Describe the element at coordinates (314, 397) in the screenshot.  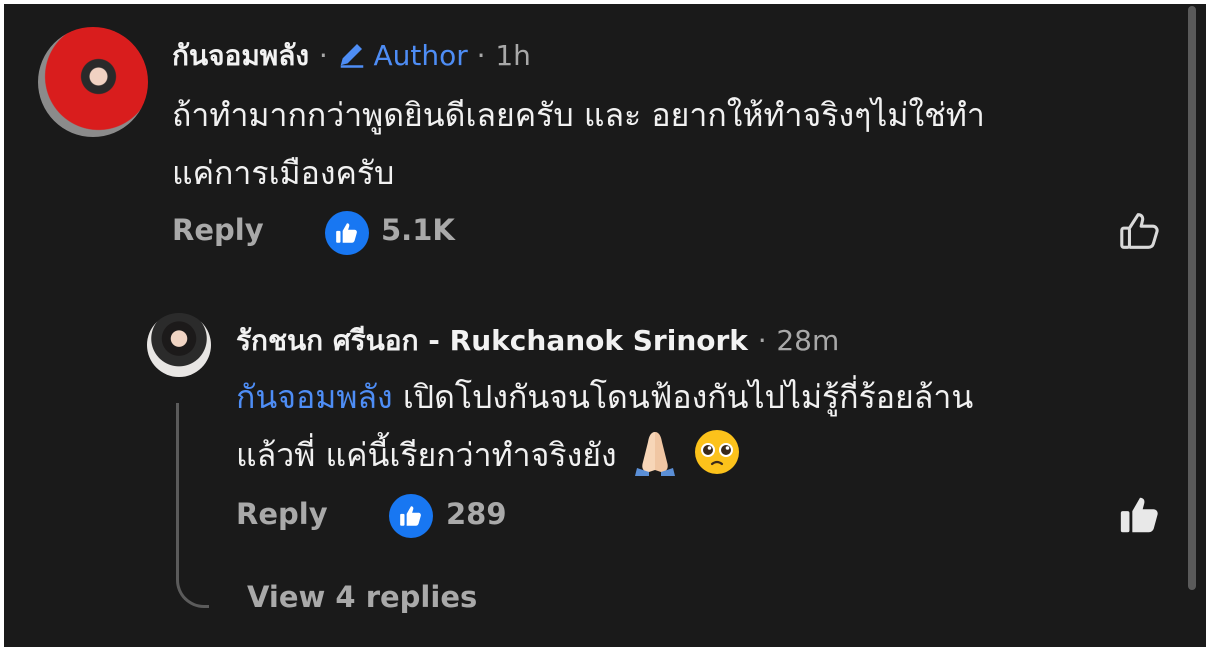
I see `mention-link: กันจอมพลัง` at that location.